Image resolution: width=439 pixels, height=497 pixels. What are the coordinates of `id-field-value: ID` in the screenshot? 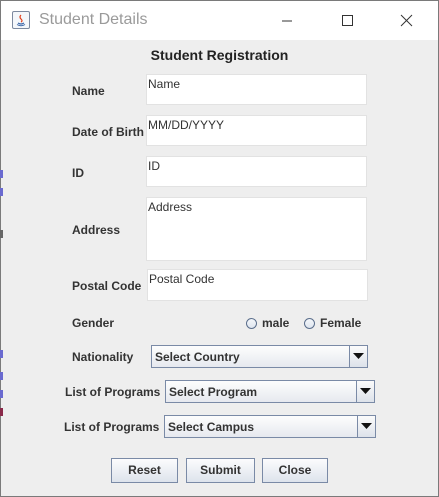 It's located at (154, 166).